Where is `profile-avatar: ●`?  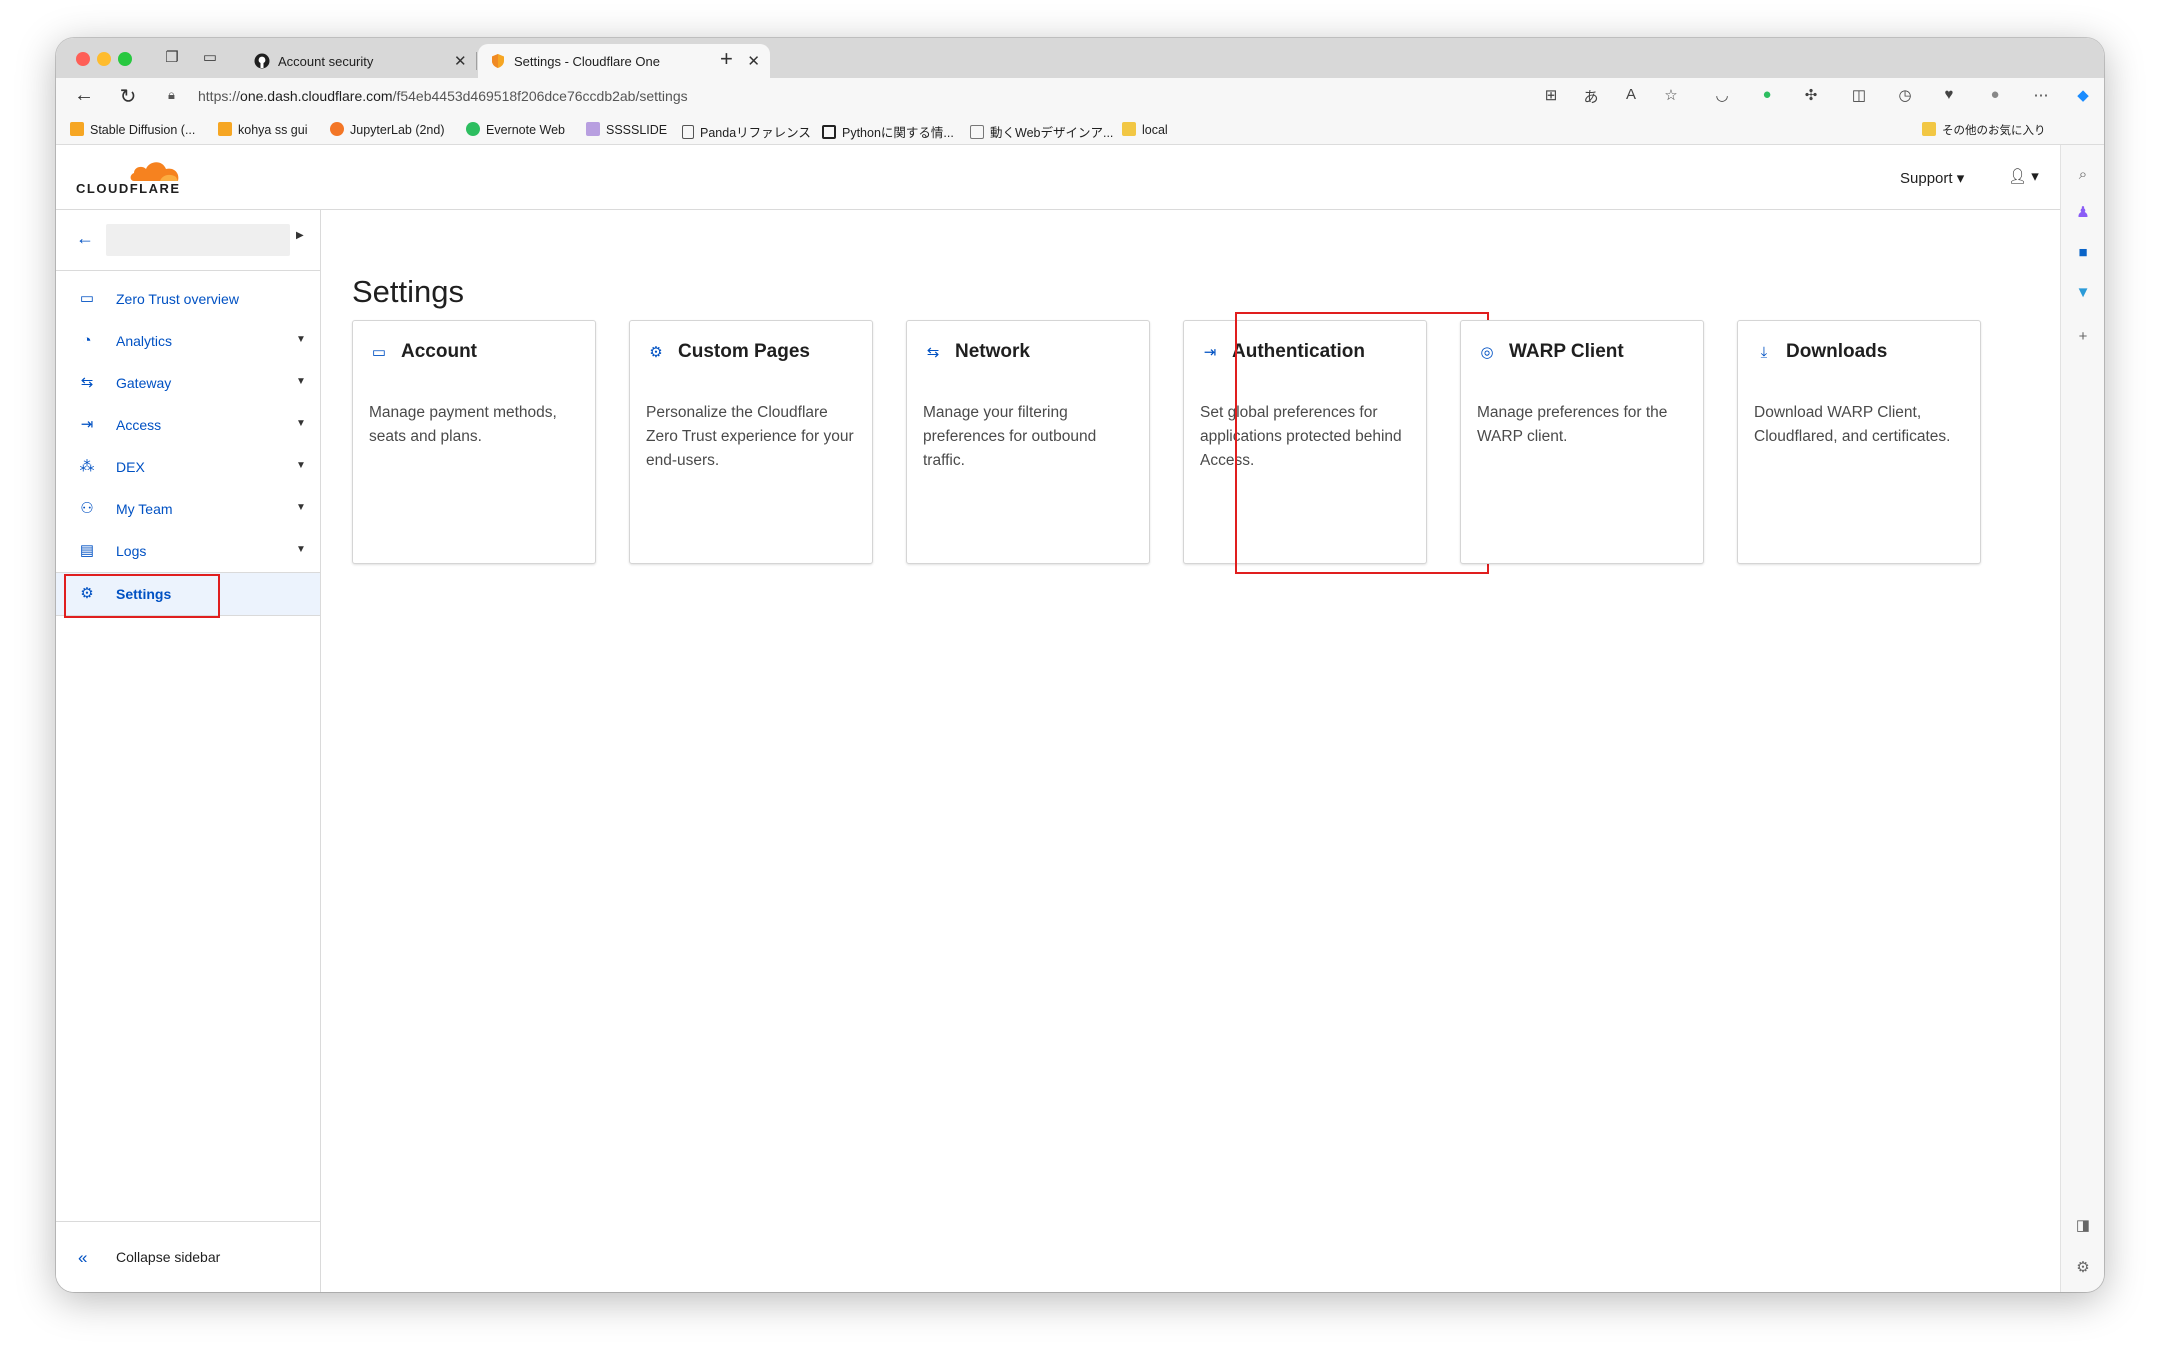
profile-avatar: ● is located at coordinates (1995, 94).